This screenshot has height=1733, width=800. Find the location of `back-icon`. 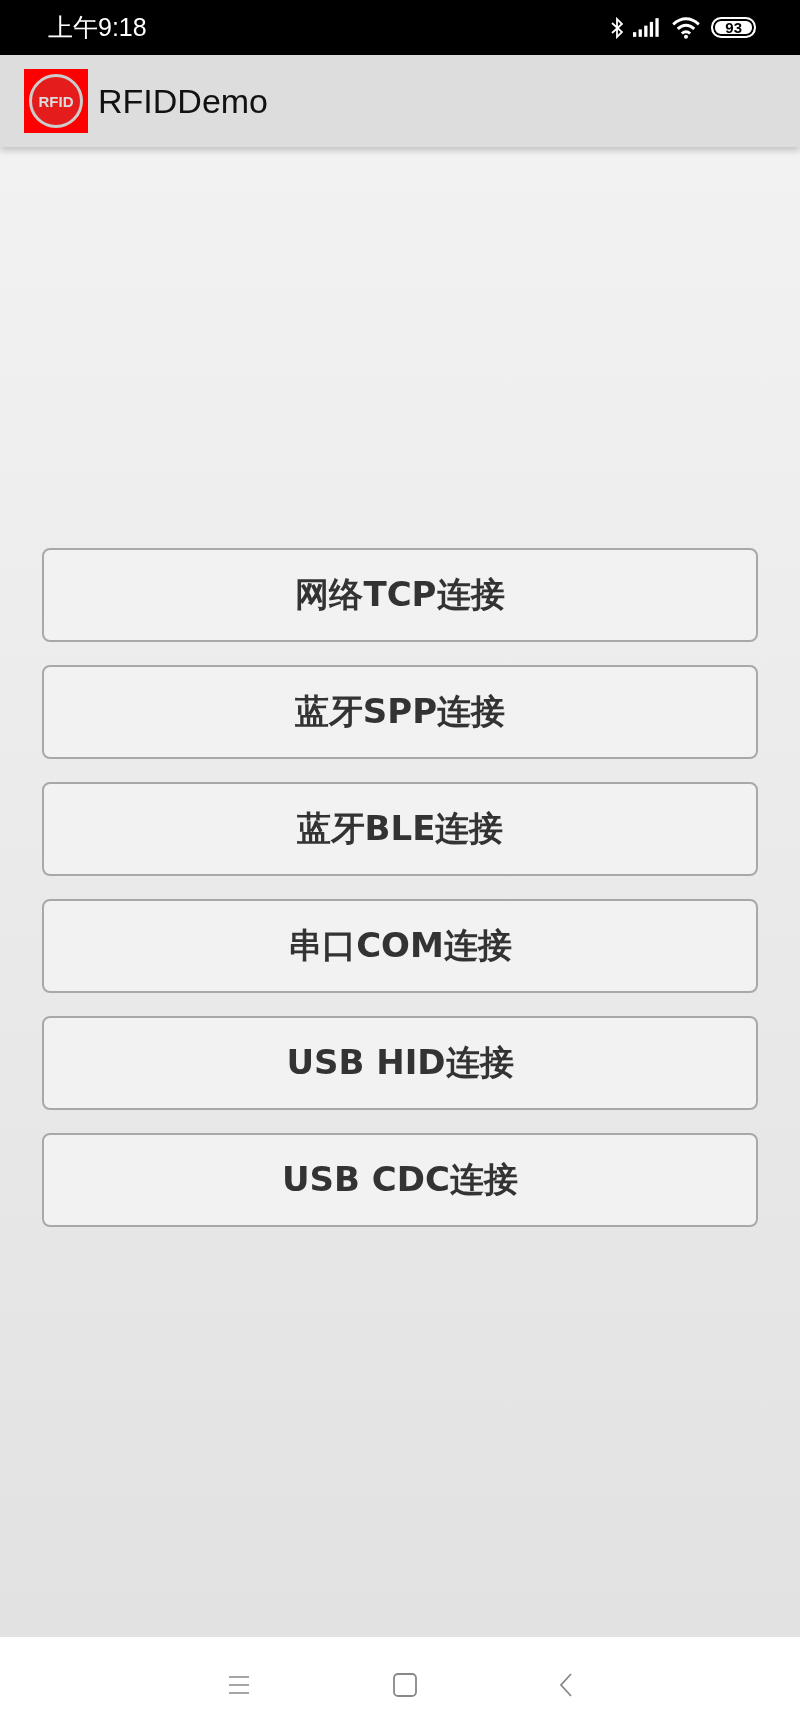

back-icon is located at coordinates (566, 1685).